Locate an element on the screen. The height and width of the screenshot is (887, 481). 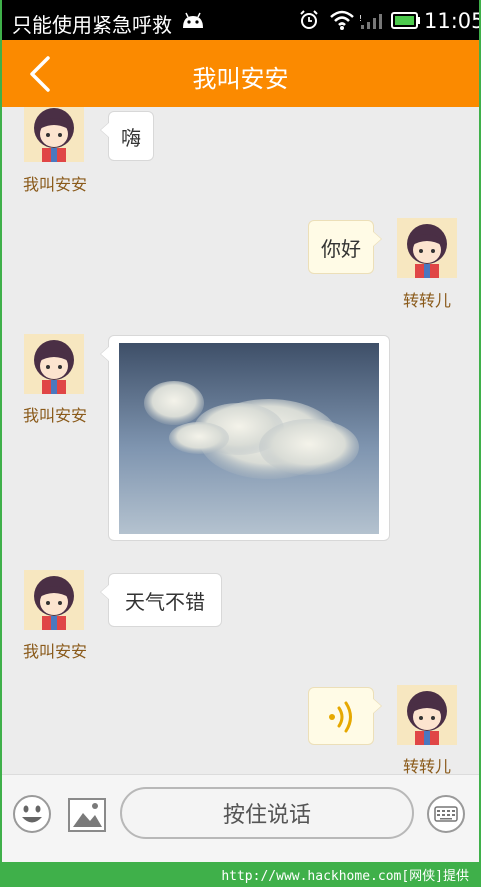
voice-bubble is located at coordinates (345, 716).